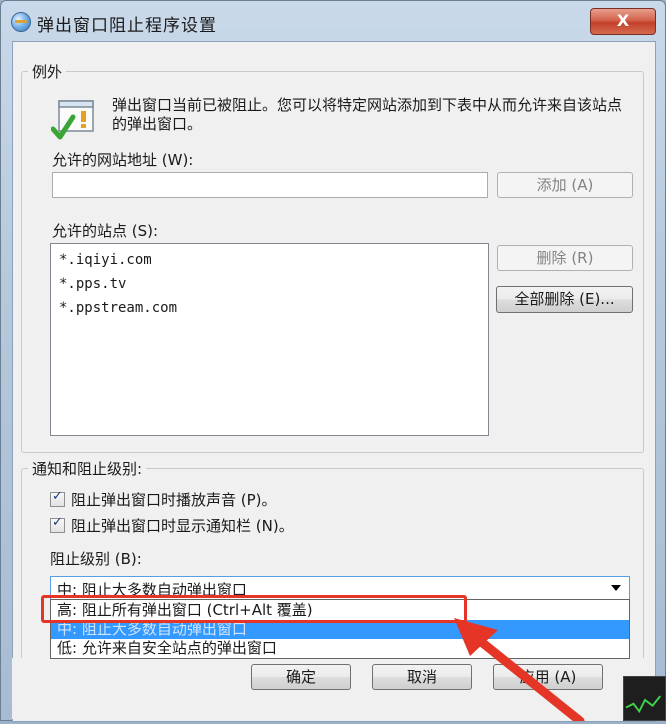  What do you see at coordinates (367, 114) in the screenshot?
I see `info-text: 弹出窗口当前已被阻止。您可以将特定网站添加到下表中从而允许来自该站点的弹出窗口。` at bounding box center [367, 114].